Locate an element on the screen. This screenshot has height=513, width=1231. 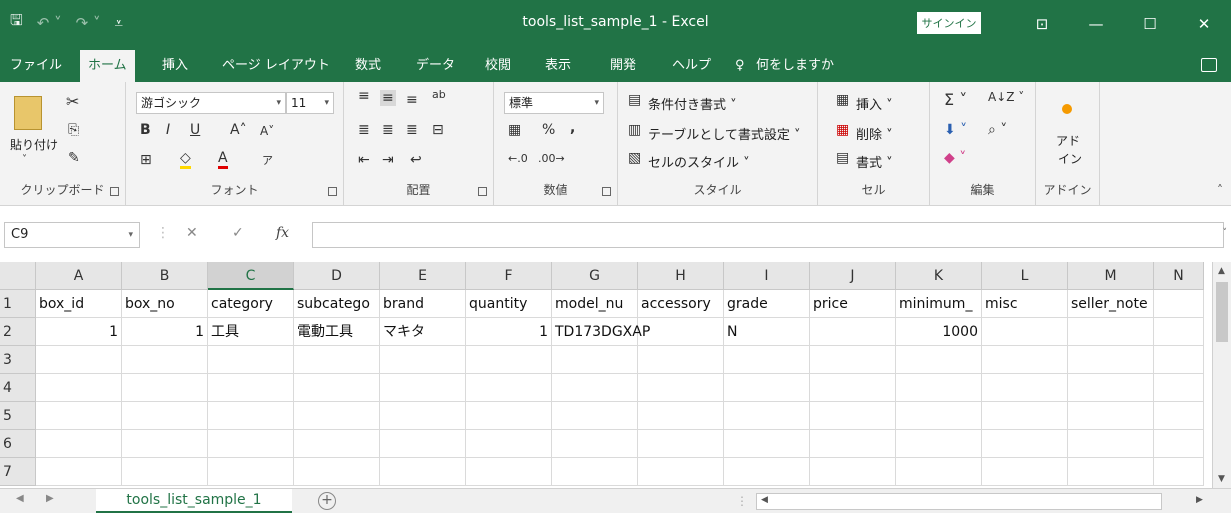
increase-indent-icon: ⇥ is located at coordinates (388, 160).